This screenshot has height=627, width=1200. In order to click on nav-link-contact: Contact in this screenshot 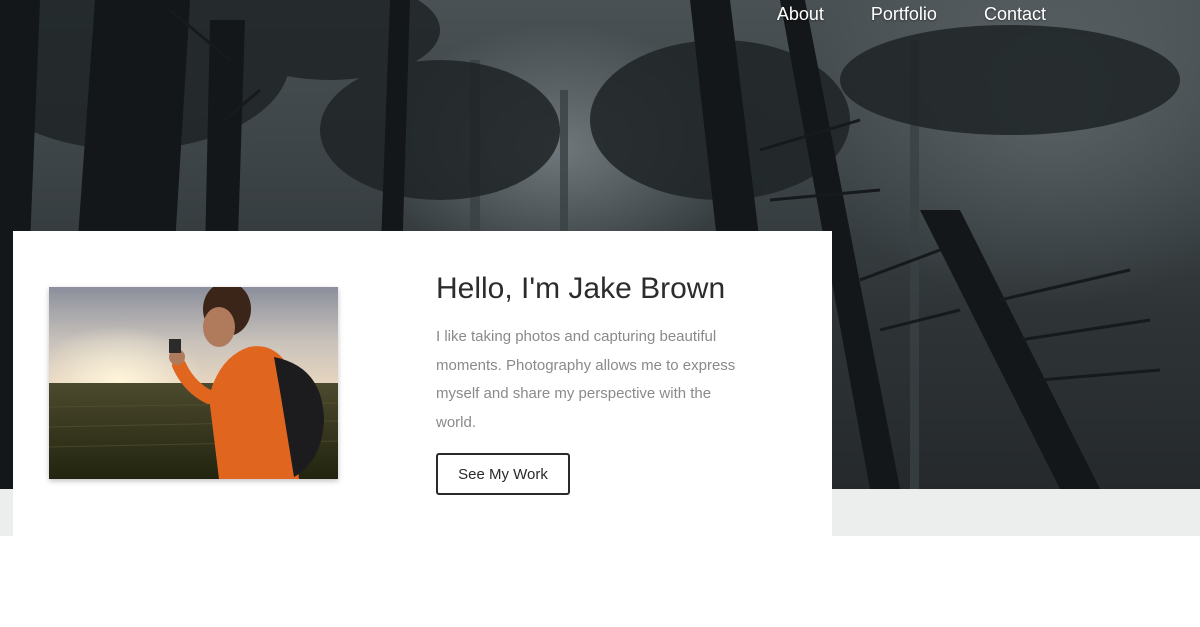, I will do `click(1015, 14)`.